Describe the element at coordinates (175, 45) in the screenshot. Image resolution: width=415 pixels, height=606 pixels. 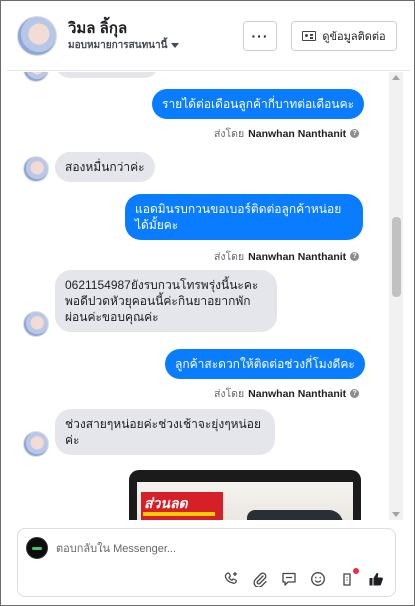
I see `caret-down-icon` at that location.